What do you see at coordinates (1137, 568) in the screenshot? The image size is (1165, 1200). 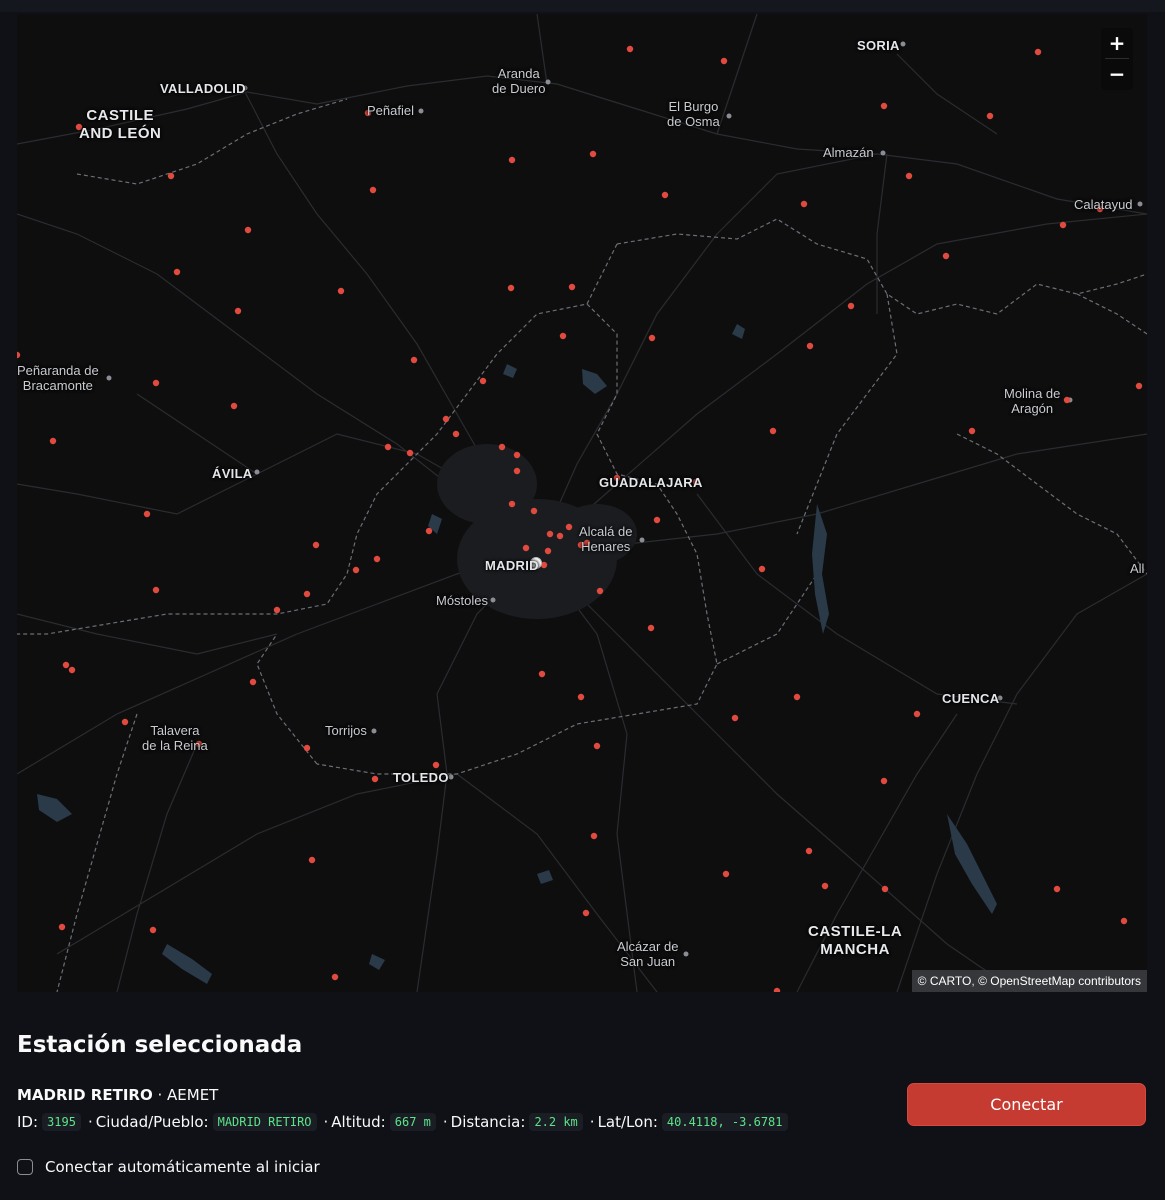 I see `place-label-all: All` at bounding box center [1137, 568].